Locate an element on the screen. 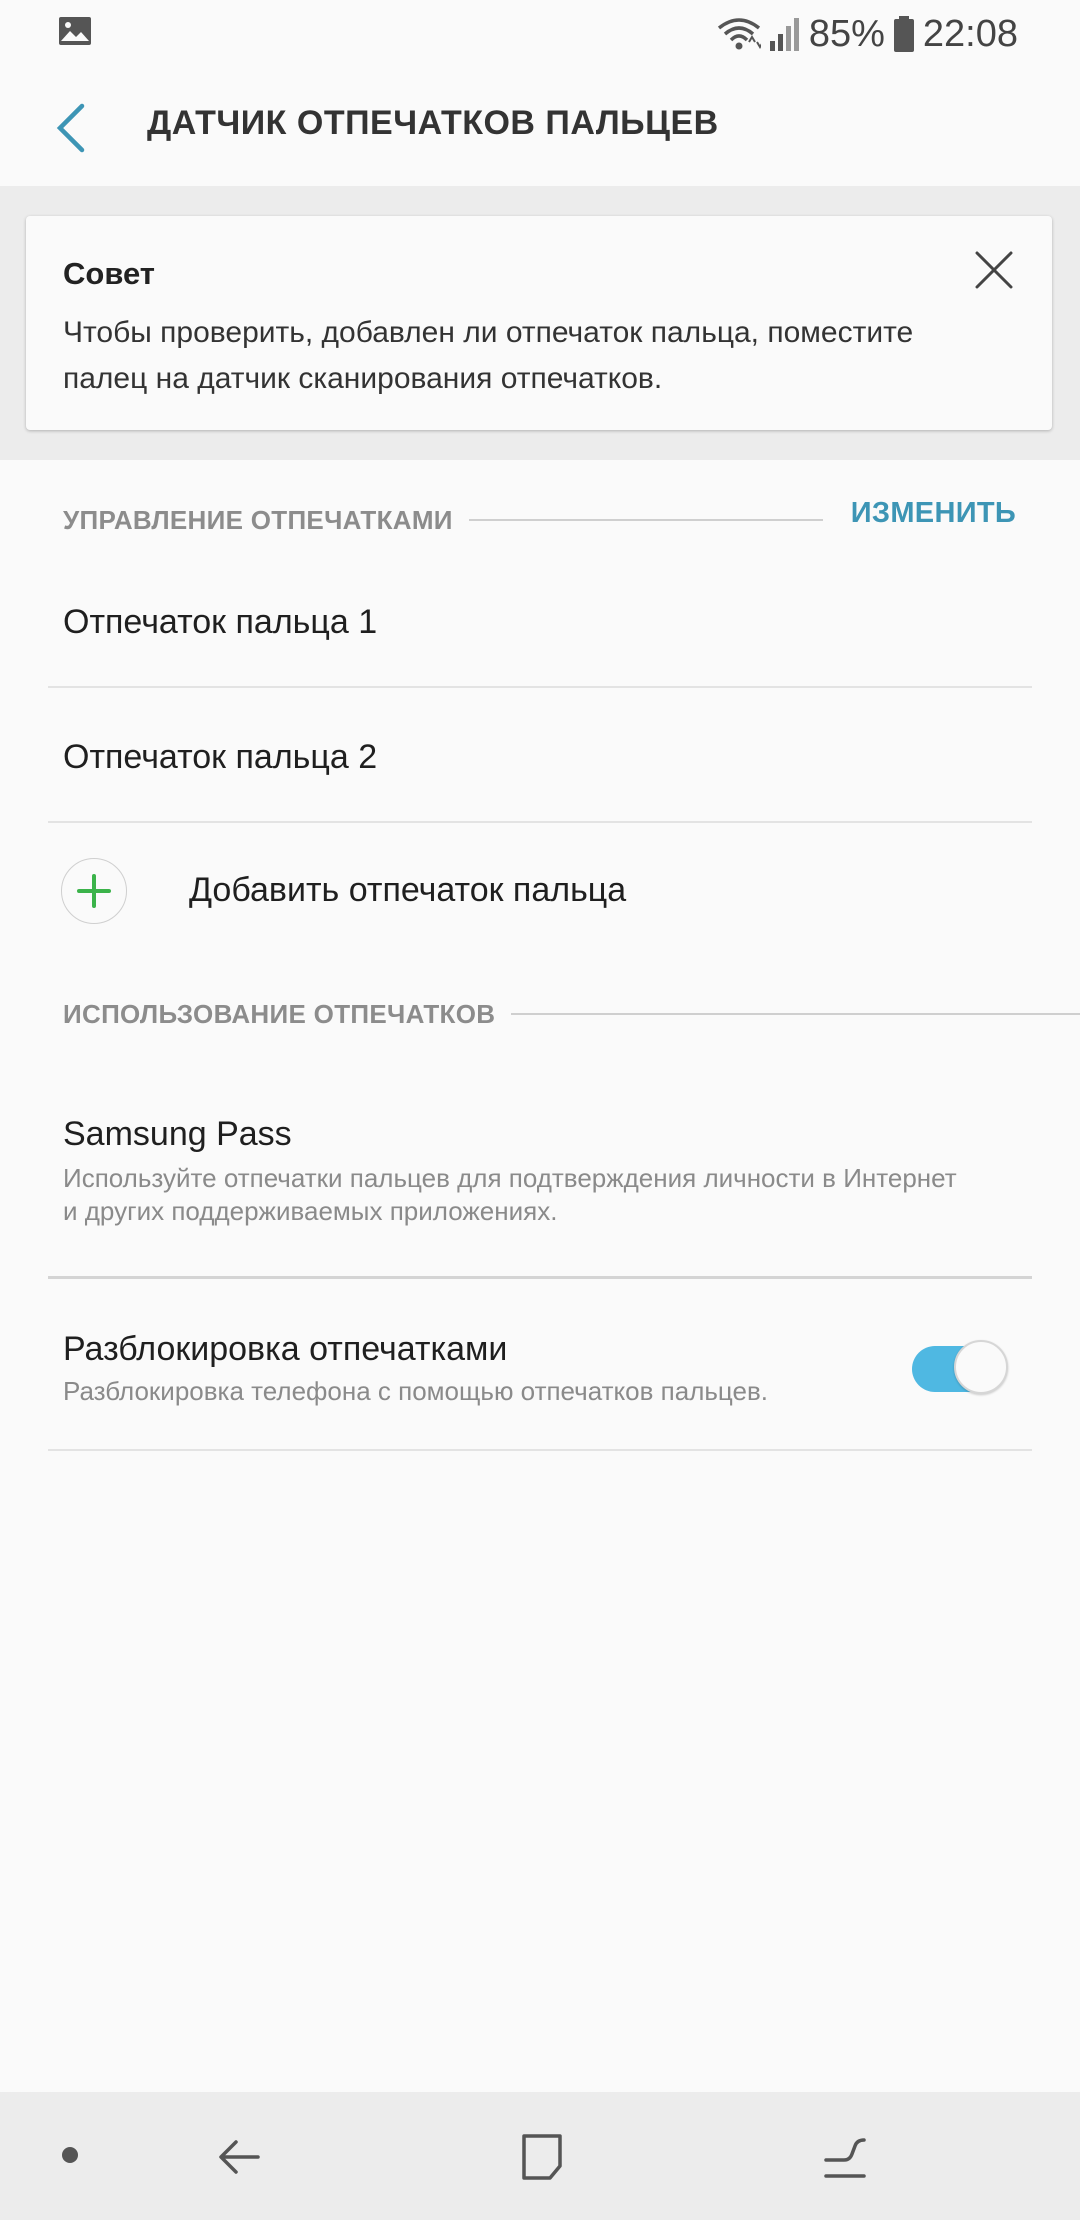 Image resolution: width=1080 pixels, height=2220 pixels. wifi-icon is located at coordinates (739, 34).